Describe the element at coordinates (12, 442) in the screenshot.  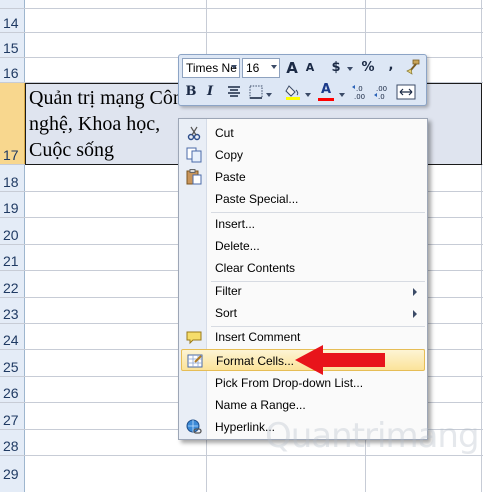
I see `row-header: 28` at that location.